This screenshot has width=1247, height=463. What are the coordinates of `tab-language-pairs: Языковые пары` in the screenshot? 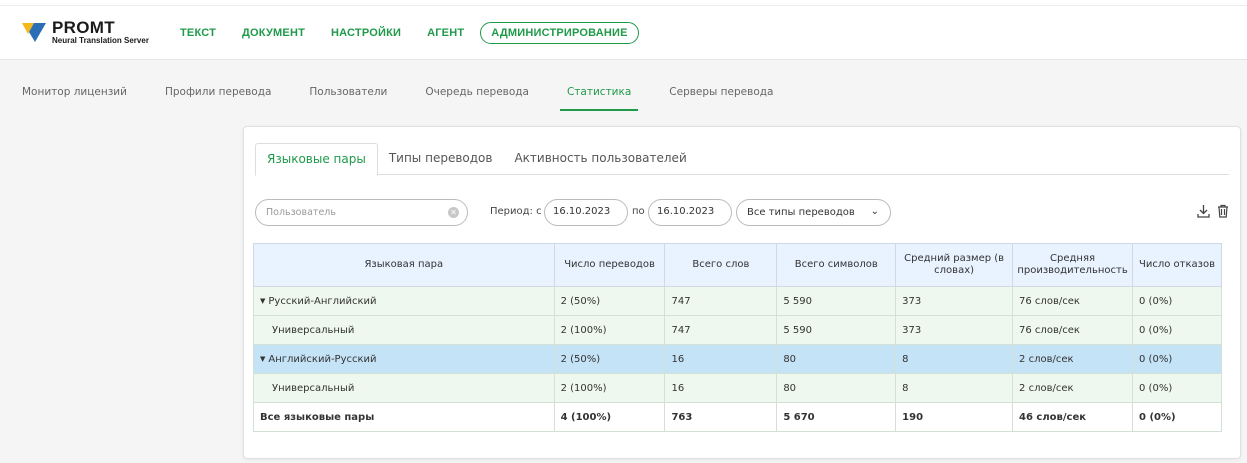 It's located at (316, 159).